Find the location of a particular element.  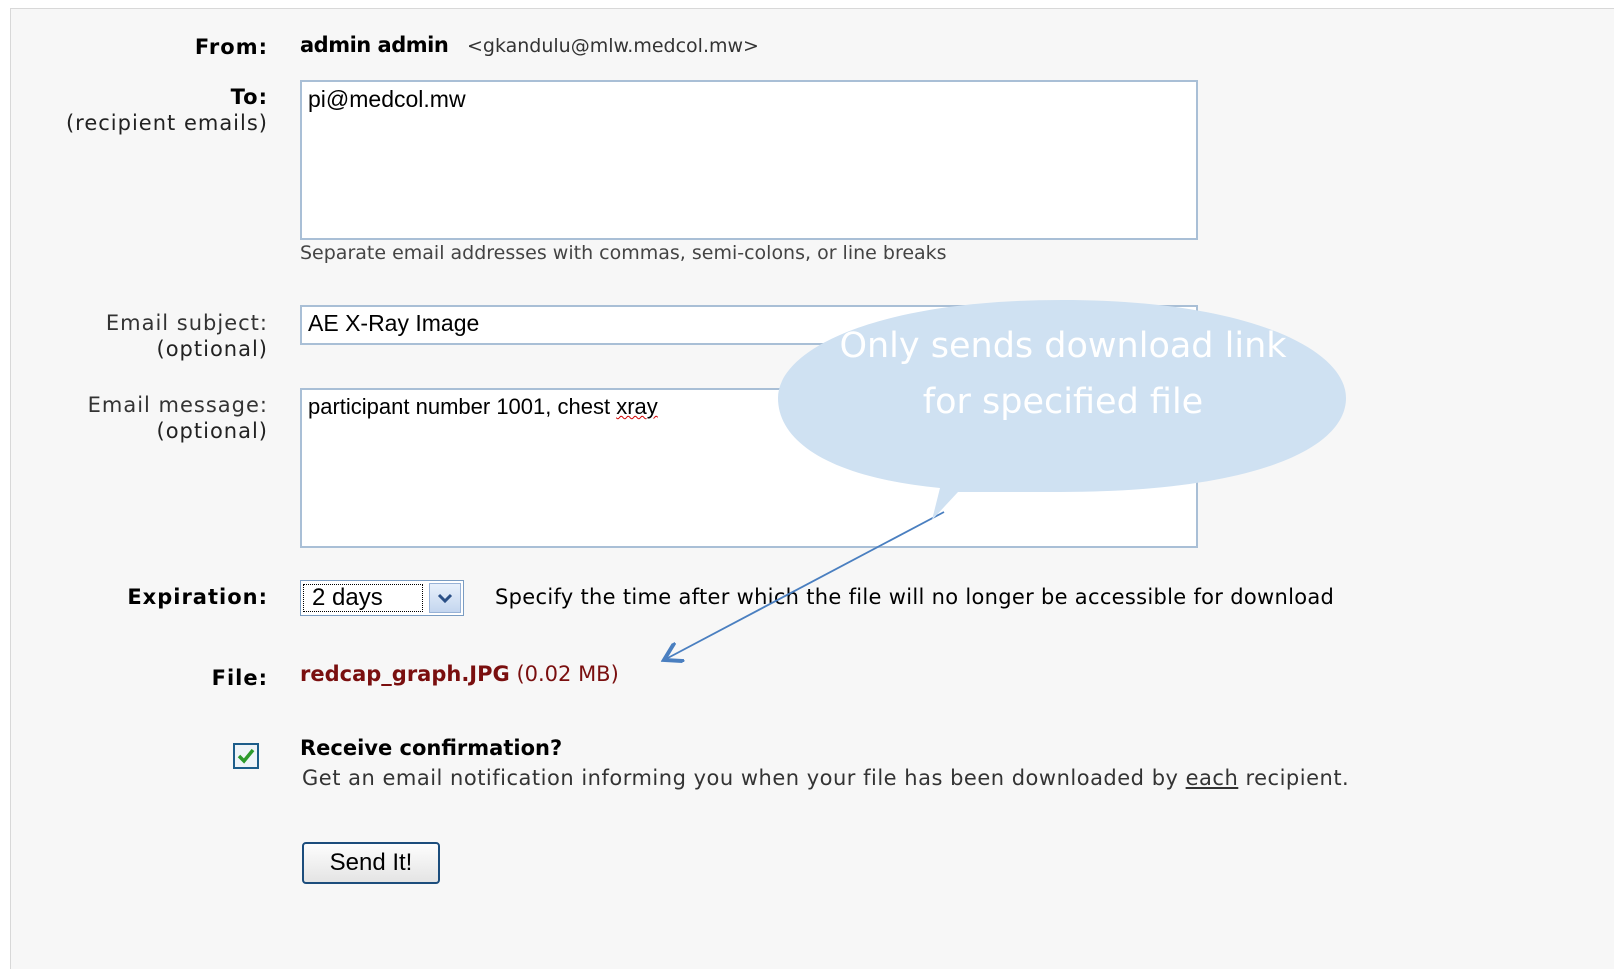

message-value: participant number 1001, chest is located at coordinates (462, 406).